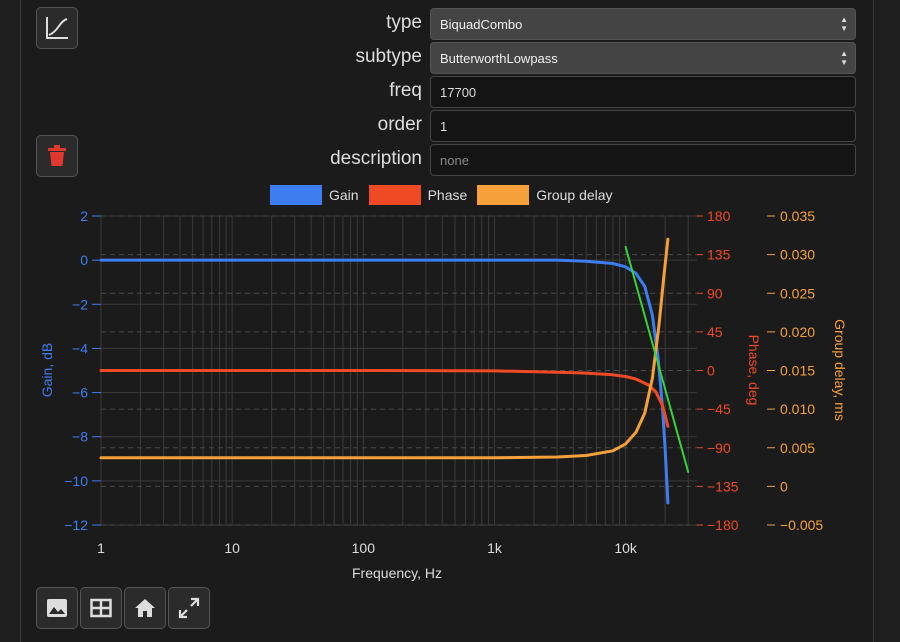  I want to click on table-icon, so click(101, 608).